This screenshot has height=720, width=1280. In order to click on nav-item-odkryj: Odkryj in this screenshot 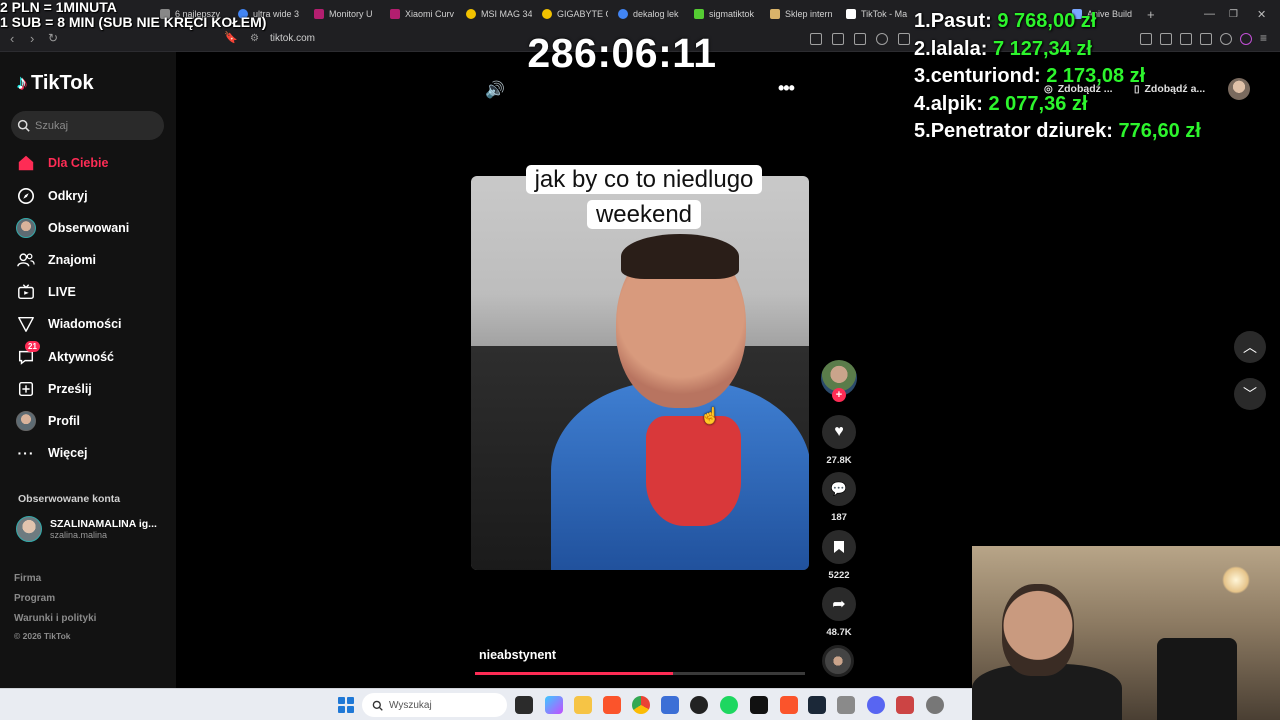, I will do `click(52, 196)`.